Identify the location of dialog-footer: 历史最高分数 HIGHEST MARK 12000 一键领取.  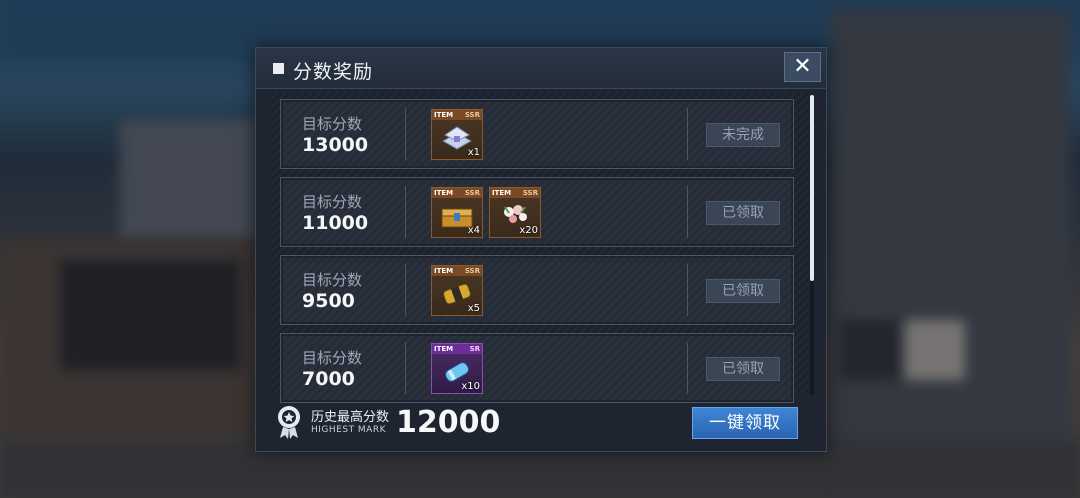
(541, 423).